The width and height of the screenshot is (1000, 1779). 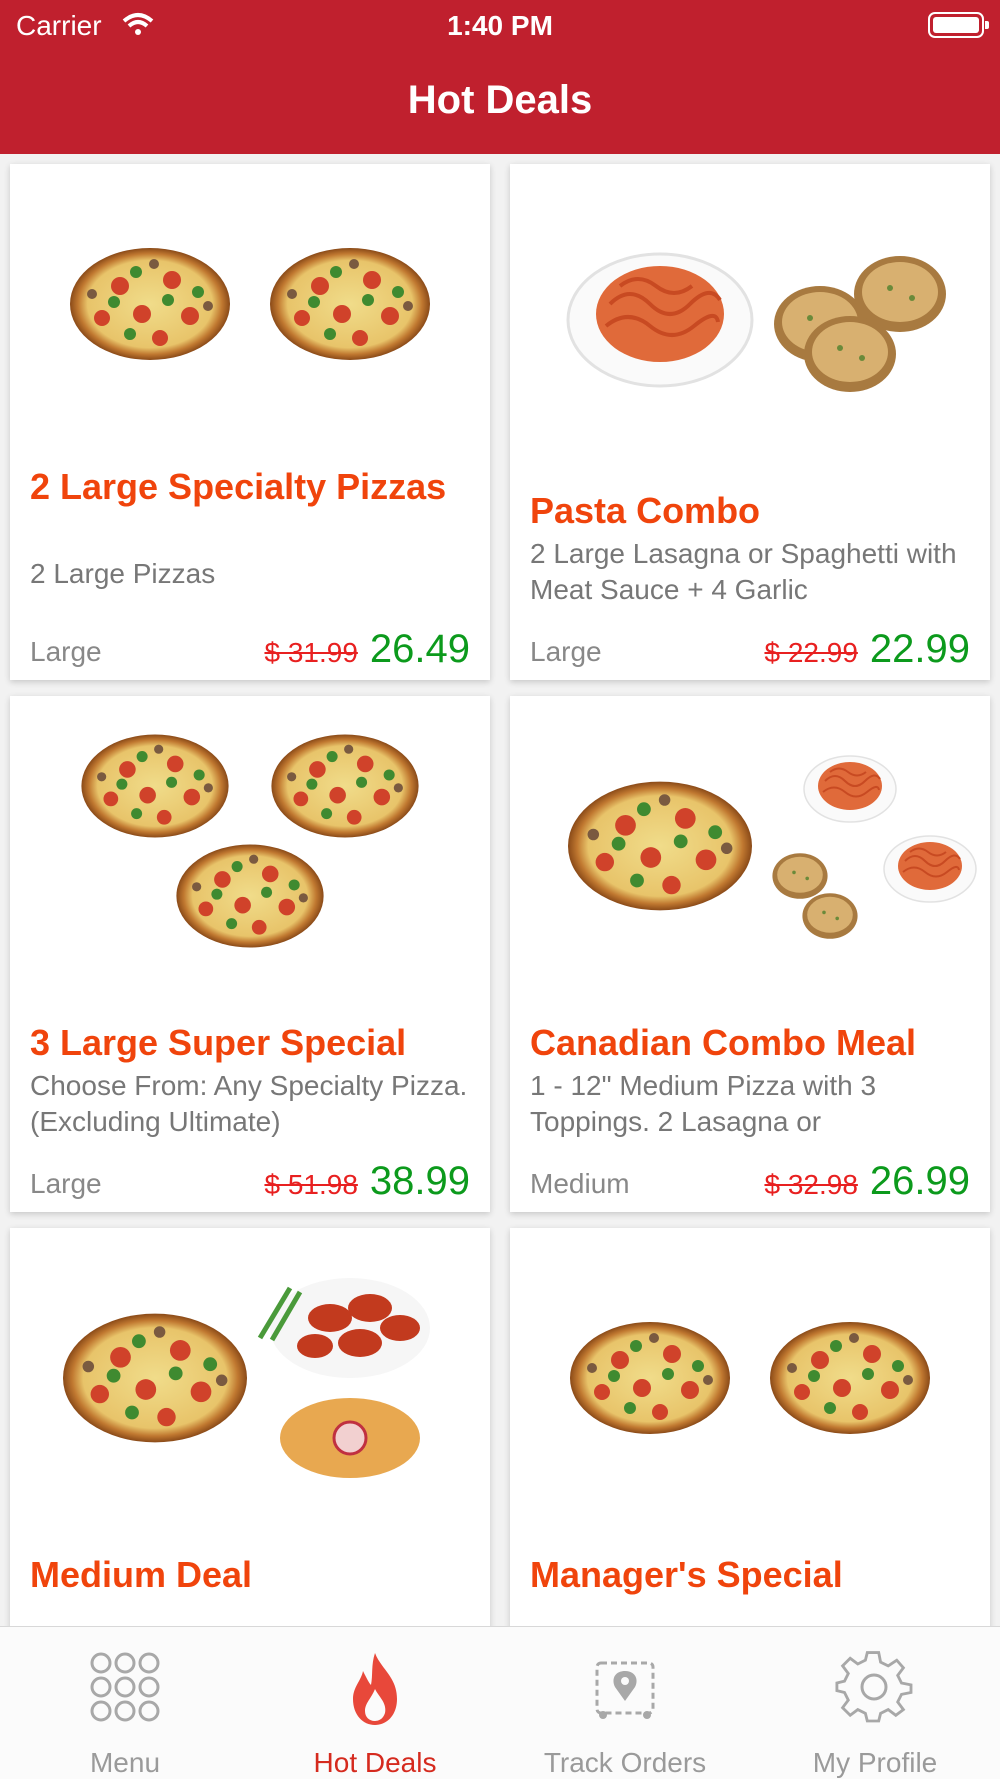 What do you see at coordinates (919, 649) in the screenshot?
I see `deal-price: 22.99` at bounding box center [919, 649].